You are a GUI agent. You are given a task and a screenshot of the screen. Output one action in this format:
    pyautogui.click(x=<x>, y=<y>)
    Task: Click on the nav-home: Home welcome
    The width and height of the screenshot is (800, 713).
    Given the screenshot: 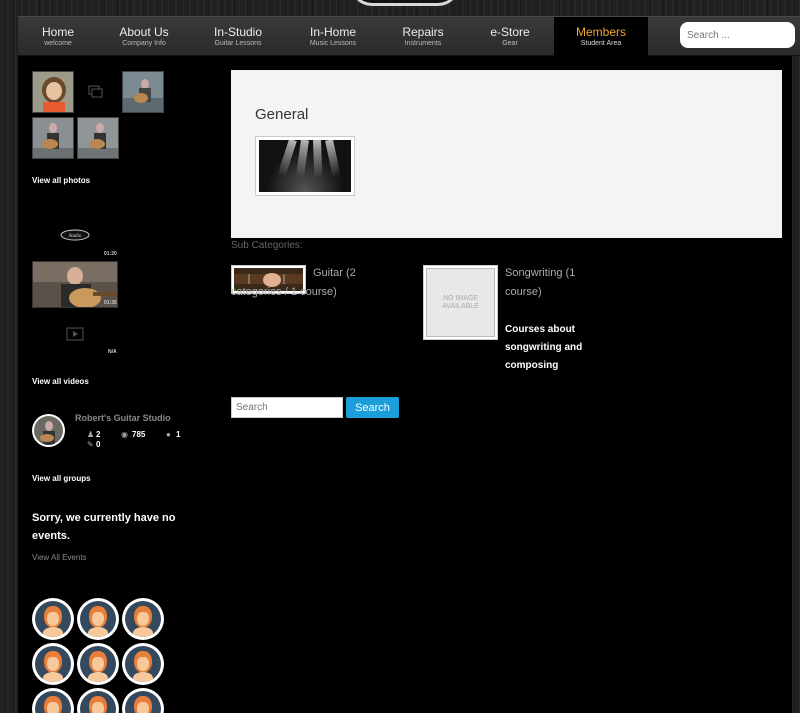 What is the action you would take?
    pyautogui.click(x=58, y=37)
    